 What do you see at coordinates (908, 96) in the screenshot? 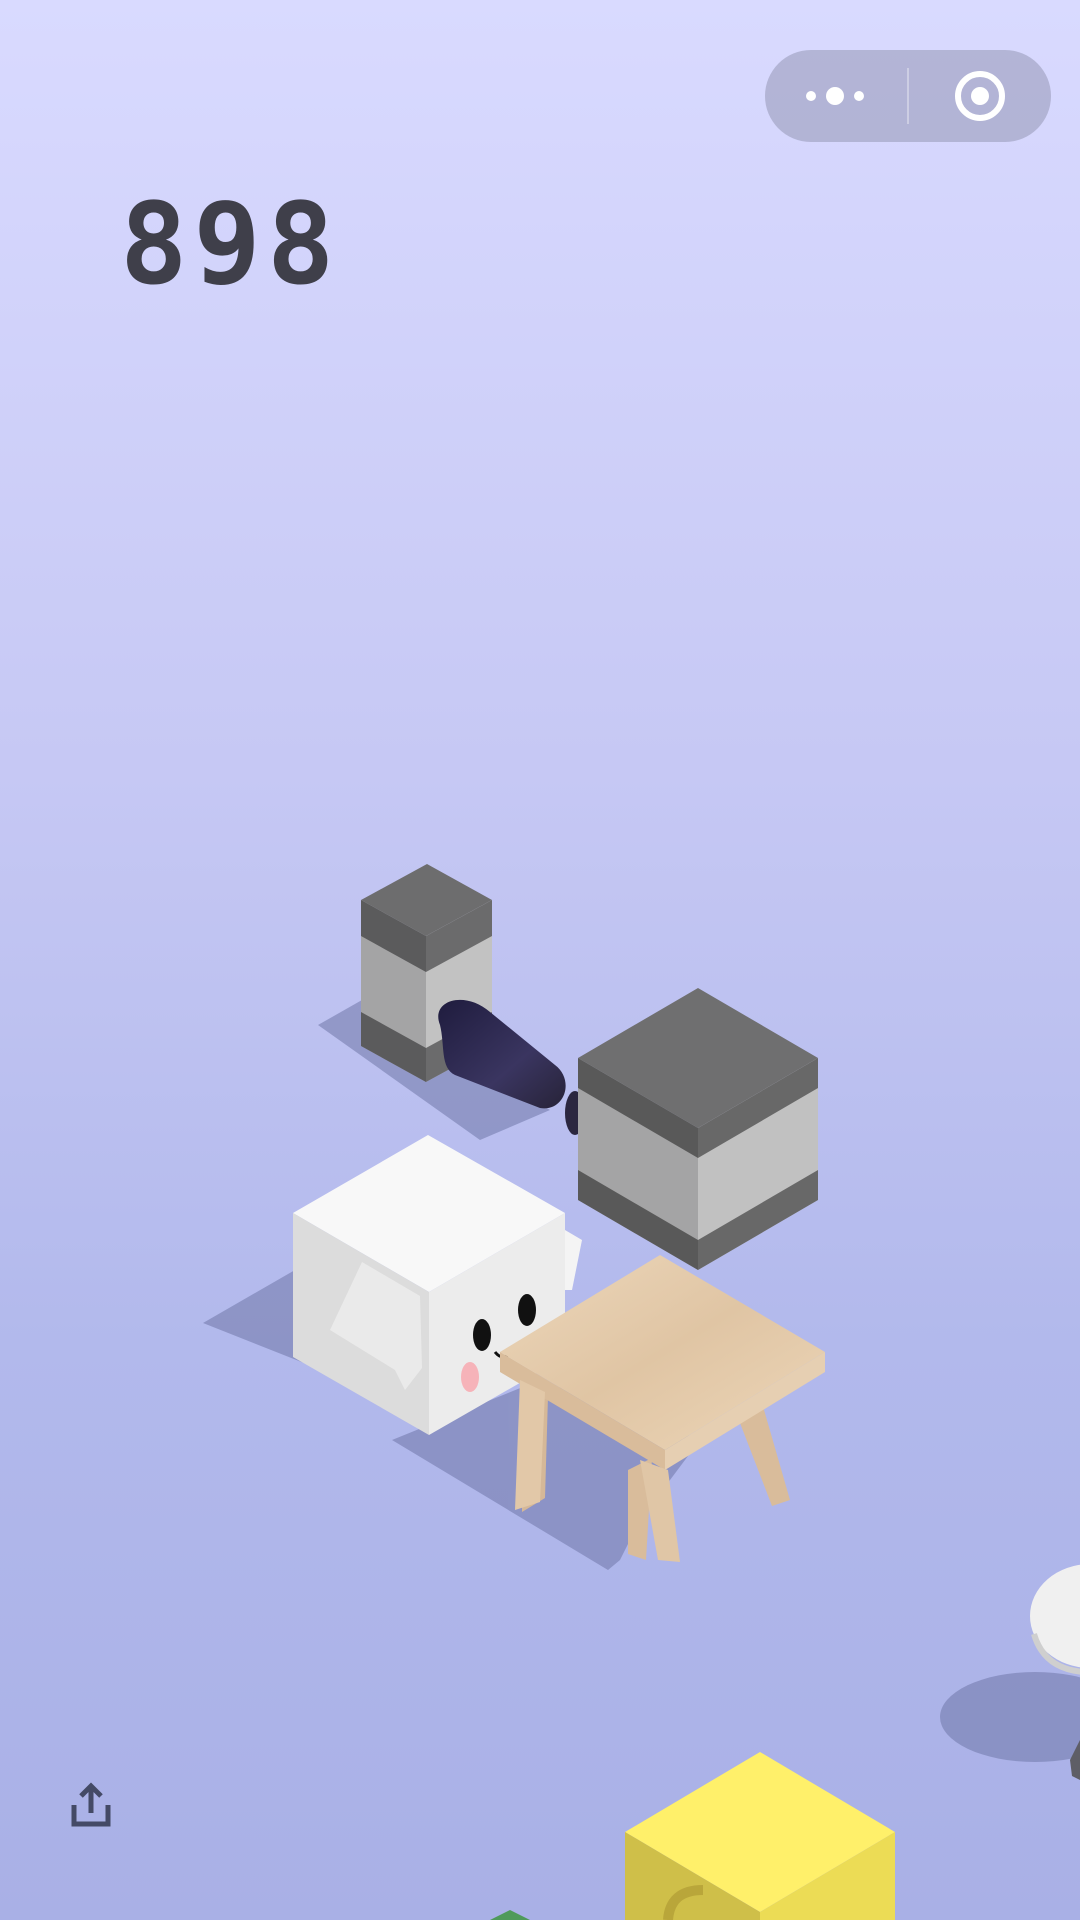
I see `menu-capsule` at bounding box center [908, 96].